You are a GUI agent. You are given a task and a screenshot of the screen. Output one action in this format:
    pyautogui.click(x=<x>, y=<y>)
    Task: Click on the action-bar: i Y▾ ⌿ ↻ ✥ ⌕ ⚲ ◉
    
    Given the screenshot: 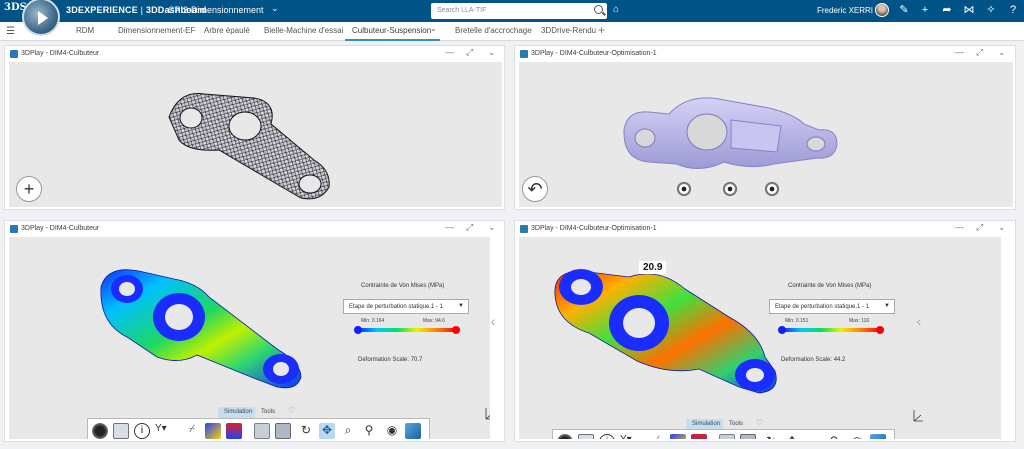 What is the action you would take?
    pyautogui.click(x=723, y=434)
    